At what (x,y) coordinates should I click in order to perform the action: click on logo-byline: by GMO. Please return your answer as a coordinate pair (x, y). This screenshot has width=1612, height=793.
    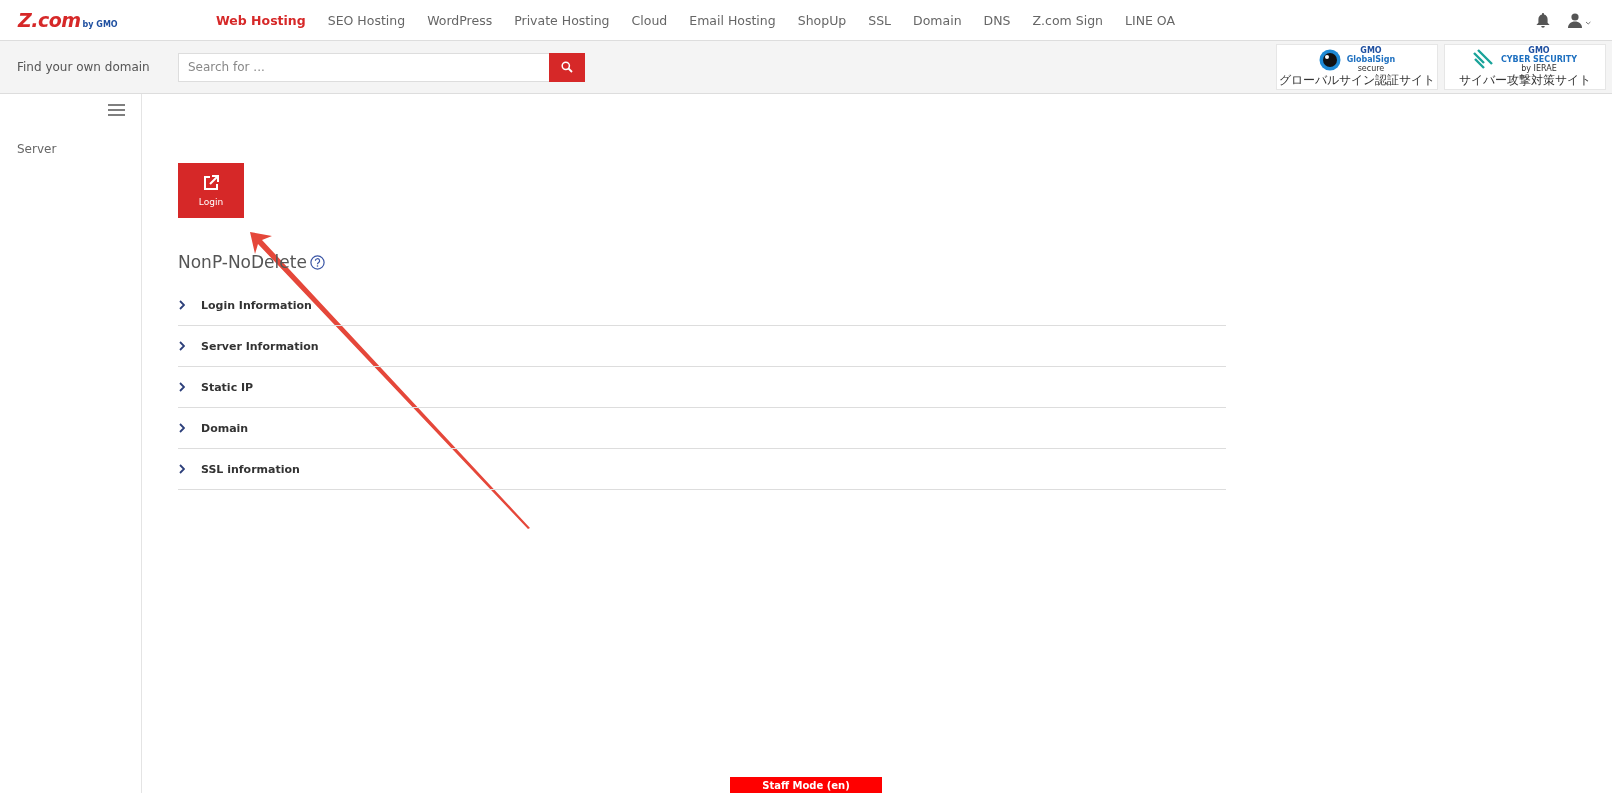
    Looking at the image, I should click on (100, 24).